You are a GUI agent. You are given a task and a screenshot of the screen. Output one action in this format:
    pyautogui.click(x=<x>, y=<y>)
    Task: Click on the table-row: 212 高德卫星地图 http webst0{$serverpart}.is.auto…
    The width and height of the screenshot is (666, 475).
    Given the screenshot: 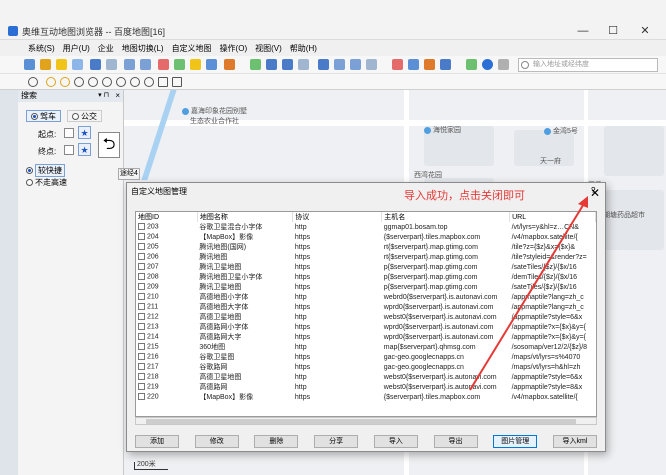 What is the action you would take?
    pyautogui.click(x=366, y=317)
    